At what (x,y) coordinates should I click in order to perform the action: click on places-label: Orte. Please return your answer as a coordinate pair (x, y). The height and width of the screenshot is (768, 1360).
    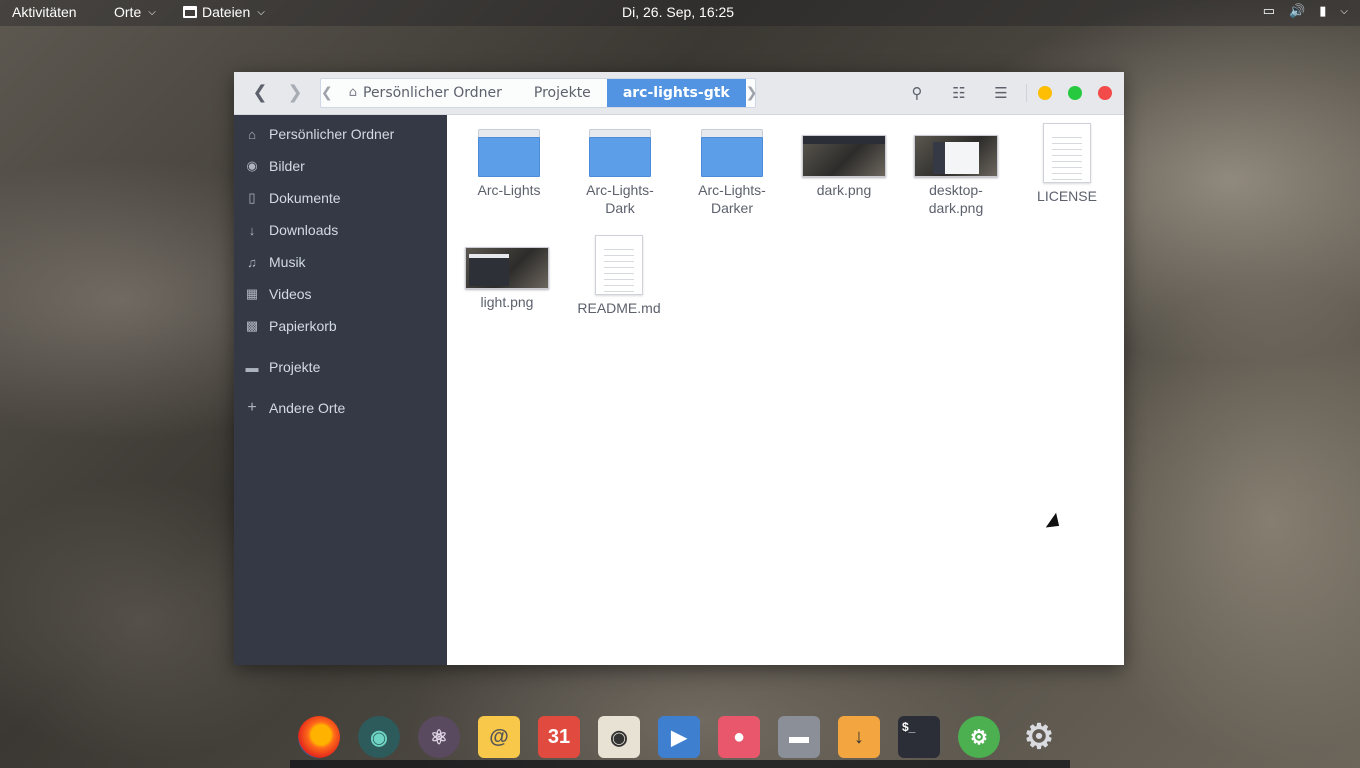
    Looking at the image, I should click on (128, 12).